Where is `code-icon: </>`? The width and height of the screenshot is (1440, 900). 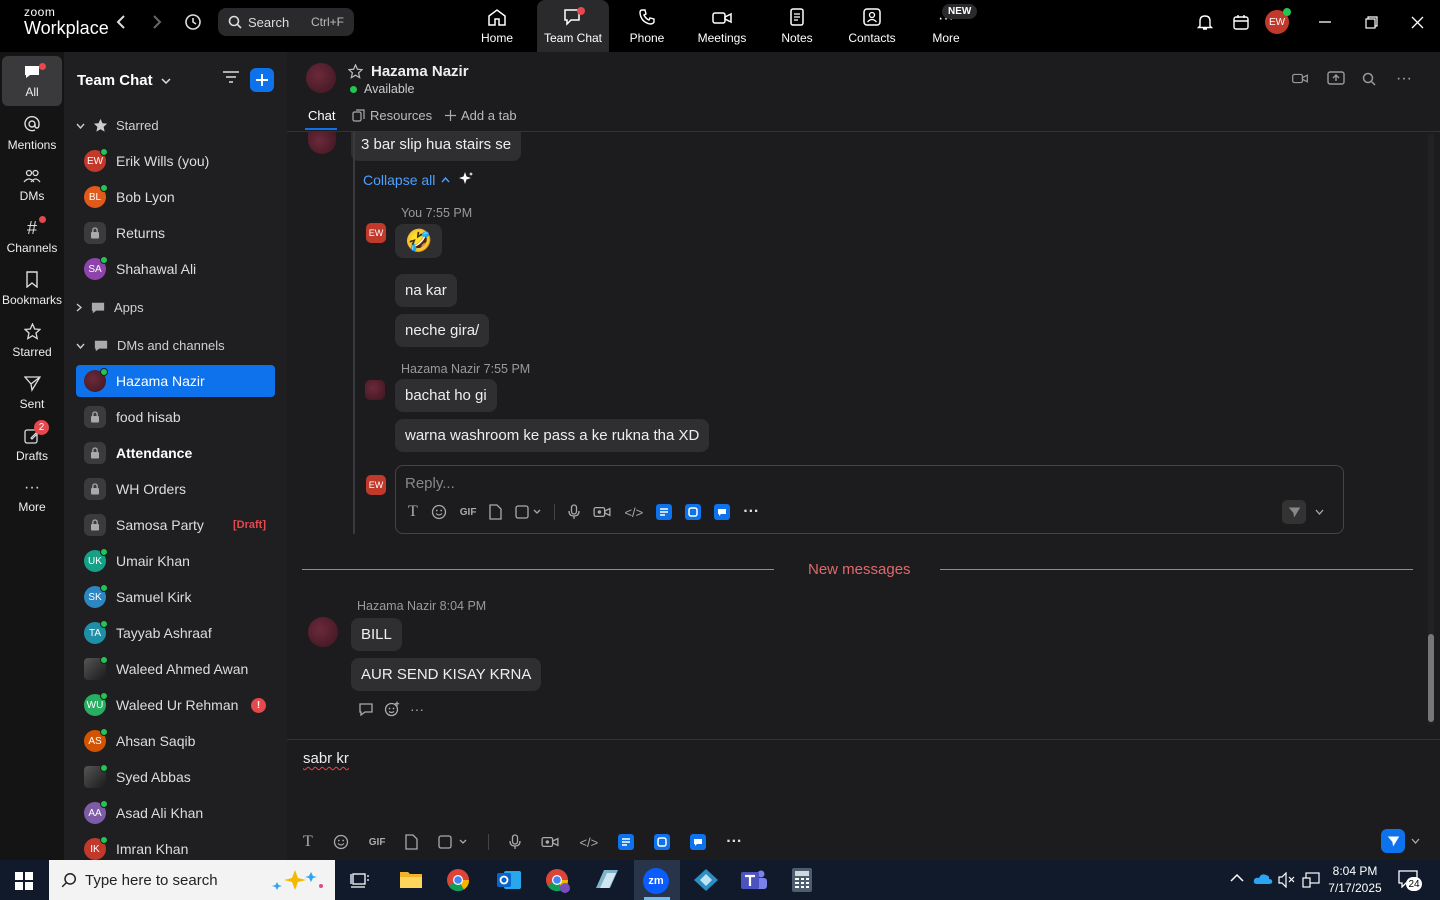
code-icon: </> is located at coordinates (633, 512).